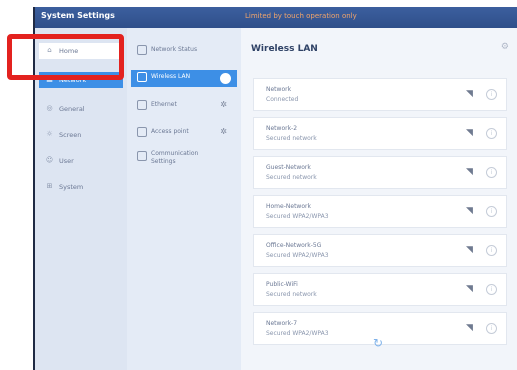  I want to click on network-row: Guest-Network Secured network ◥ i, so click(380, 172).